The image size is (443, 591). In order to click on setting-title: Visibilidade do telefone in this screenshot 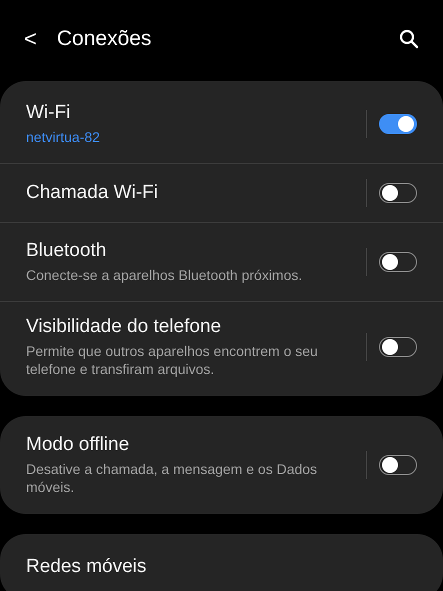, I will do `click(186, 327)`.